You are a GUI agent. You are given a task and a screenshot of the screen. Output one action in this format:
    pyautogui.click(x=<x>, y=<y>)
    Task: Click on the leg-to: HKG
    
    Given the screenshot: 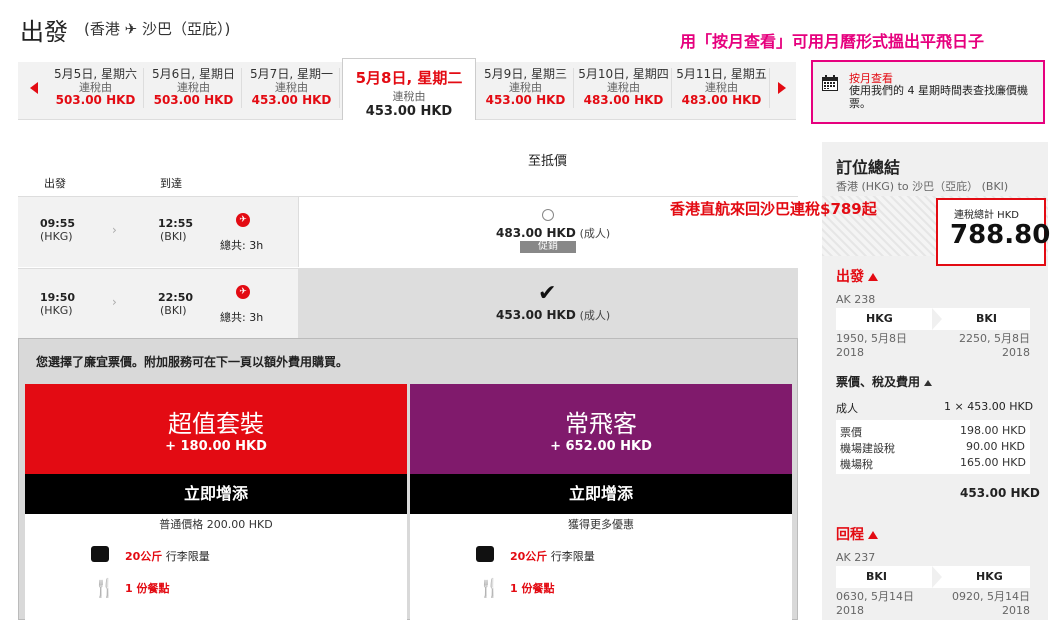 What is the action you would take?
    pyautogui.click(x=989, y=576)
    